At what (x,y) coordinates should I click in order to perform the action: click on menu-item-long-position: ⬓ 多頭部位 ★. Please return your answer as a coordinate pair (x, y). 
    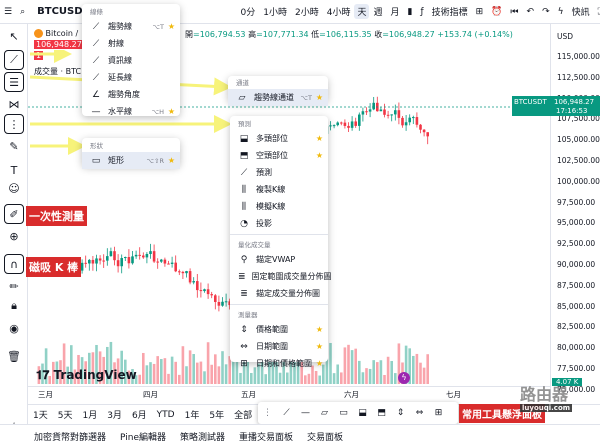
    Looking at the image, I should click on (279, 138).